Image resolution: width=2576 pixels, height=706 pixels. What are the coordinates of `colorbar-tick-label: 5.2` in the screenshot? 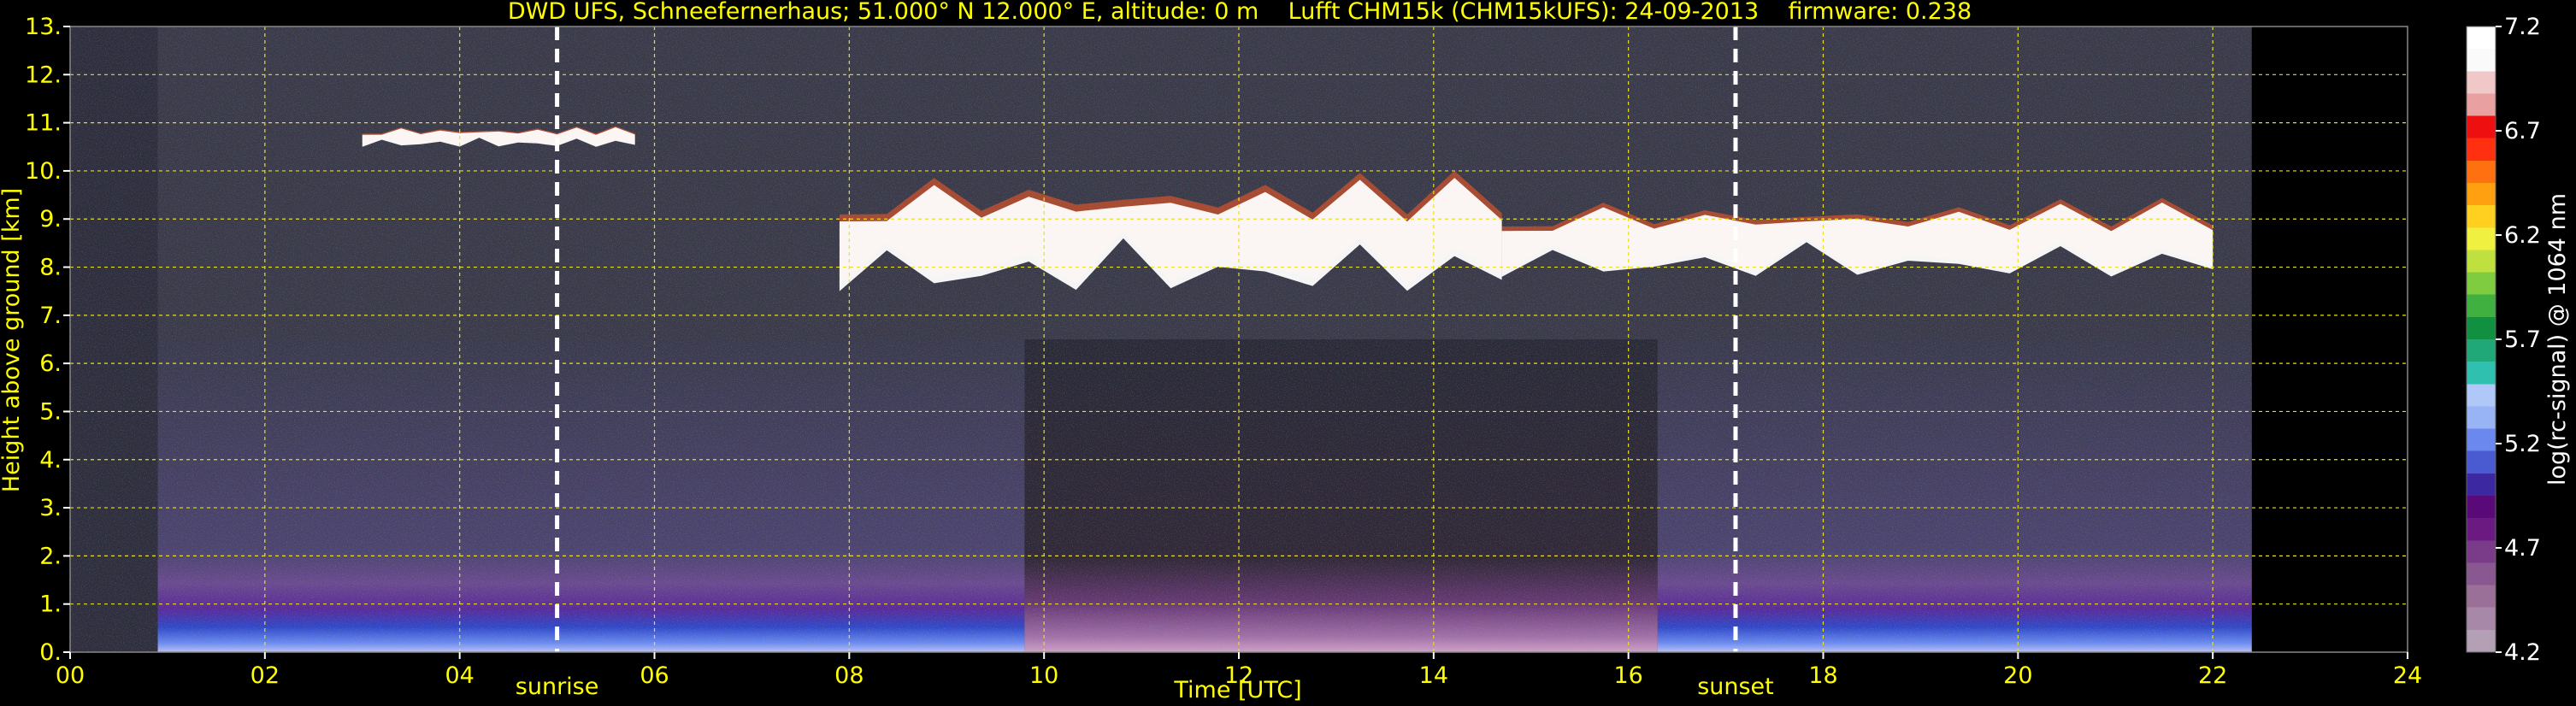 It's located at (2522, 444).